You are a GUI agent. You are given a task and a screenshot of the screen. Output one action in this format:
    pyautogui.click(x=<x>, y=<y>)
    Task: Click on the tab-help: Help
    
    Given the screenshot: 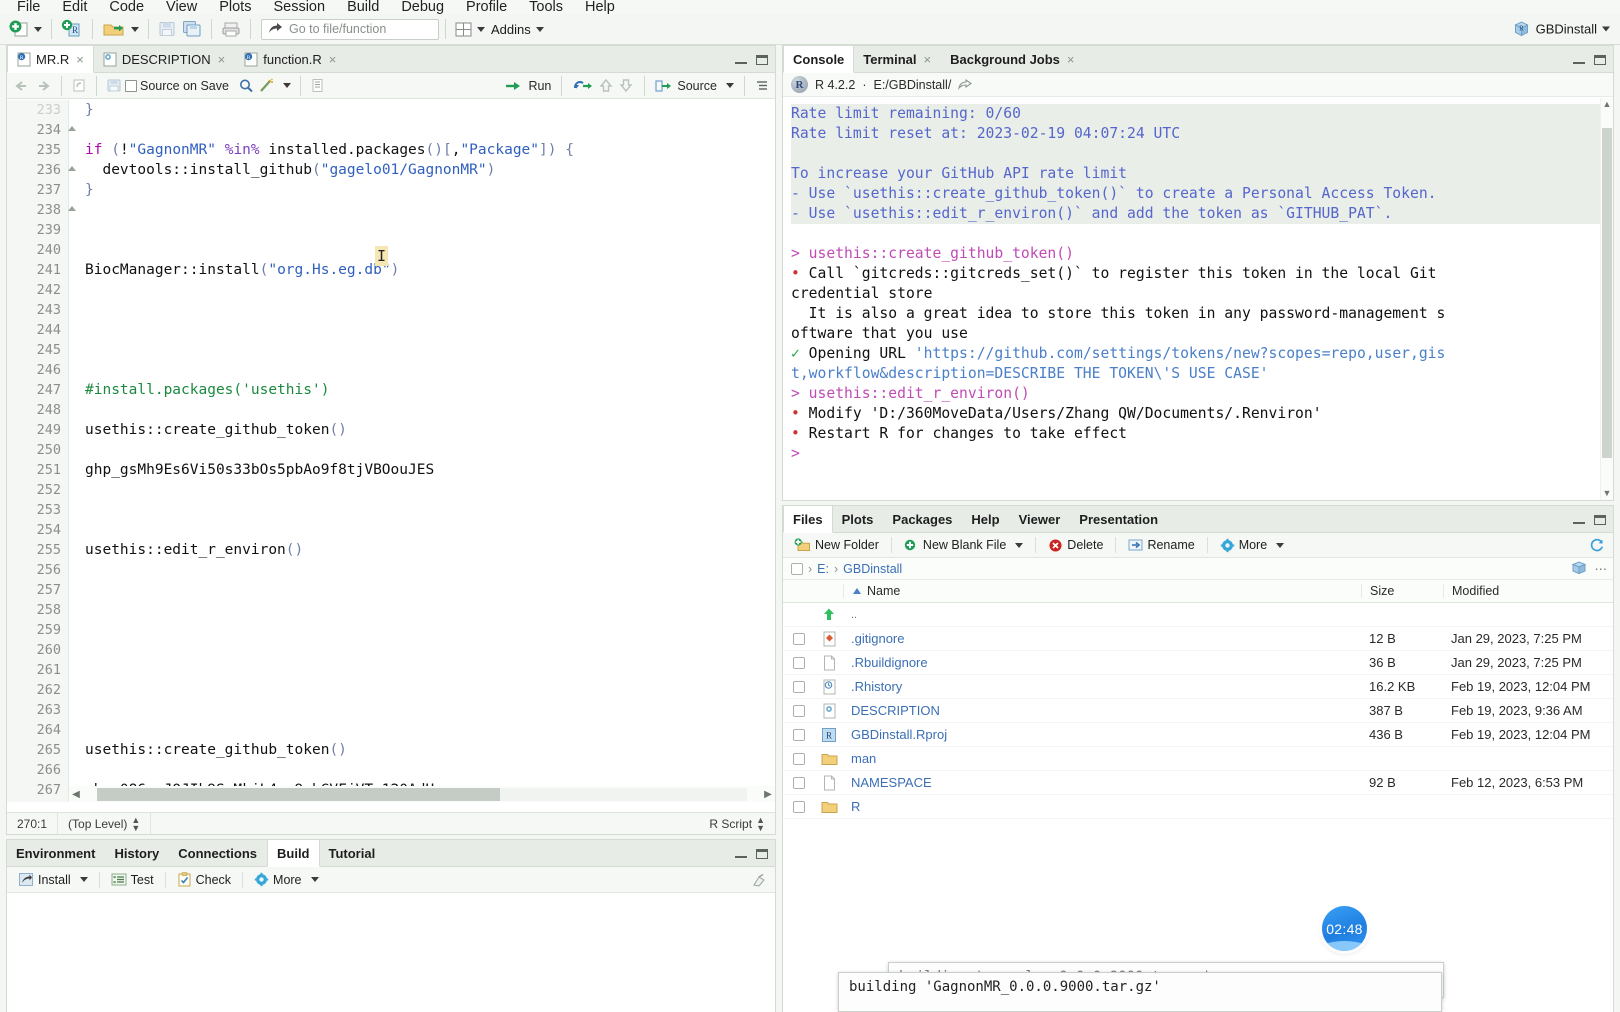 What is the action you would take?
    pyautogui.click(x=985, y=519)
    